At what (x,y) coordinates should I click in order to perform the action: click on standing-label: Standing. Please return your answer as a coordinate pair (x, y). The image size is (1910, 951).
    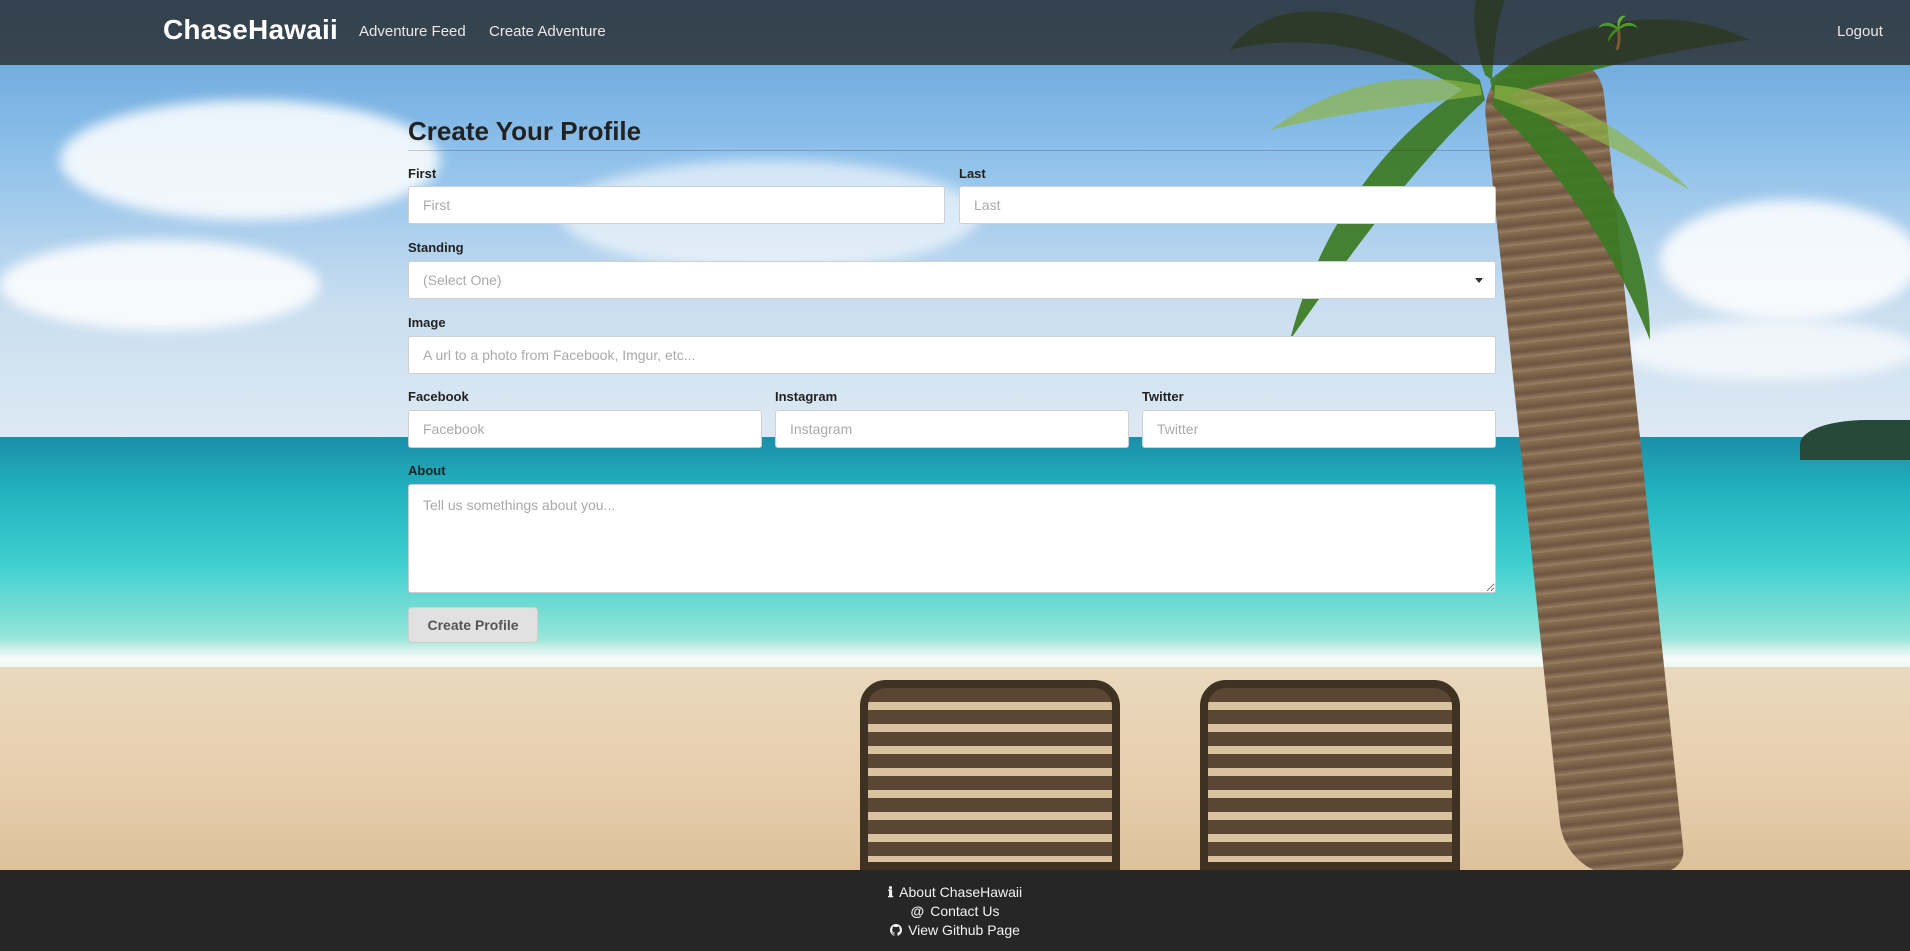
    Looking at the image, I should click on (436, 247).